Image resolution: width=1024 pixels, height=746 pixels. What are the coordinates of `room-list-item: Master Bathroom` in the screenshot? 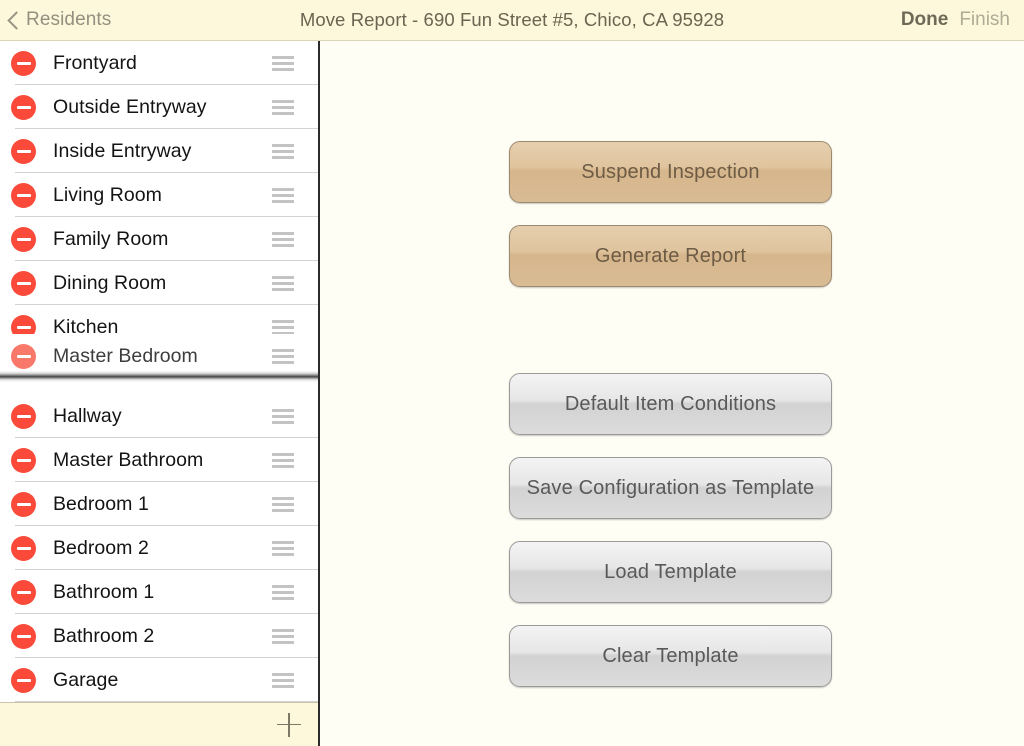 It's located at (159, 460).